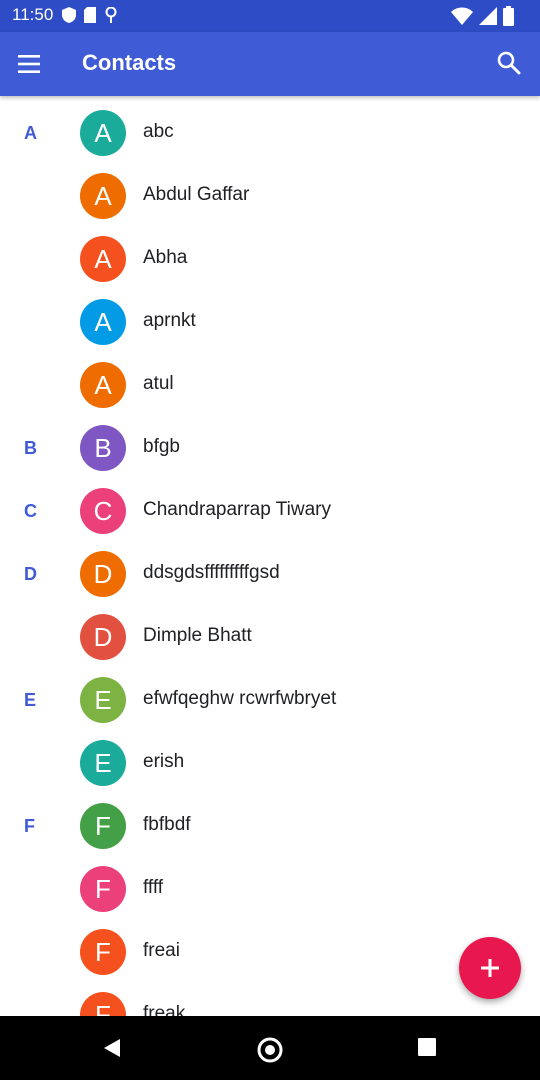  Describe the element at coordinates (161, 950) in the screenshot. I see `contact-name: freai` at that location.